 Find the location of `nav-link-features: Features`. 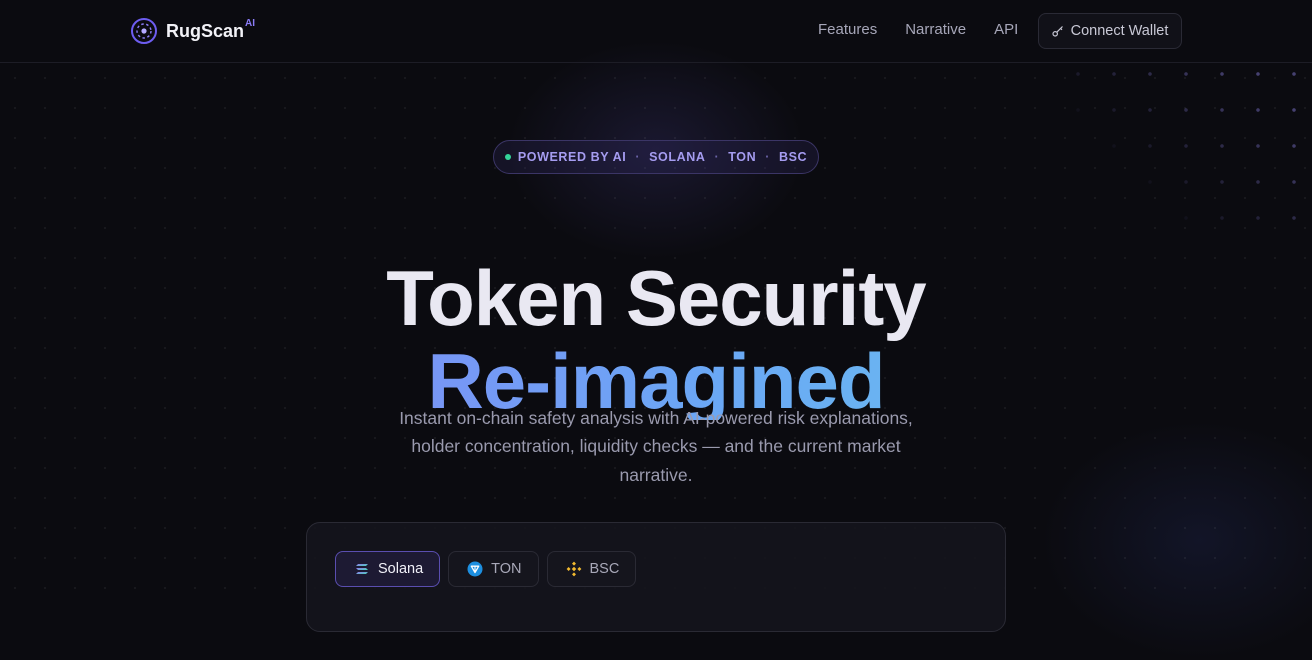

nav-link-features: Features is located at coordinates (847, 29).